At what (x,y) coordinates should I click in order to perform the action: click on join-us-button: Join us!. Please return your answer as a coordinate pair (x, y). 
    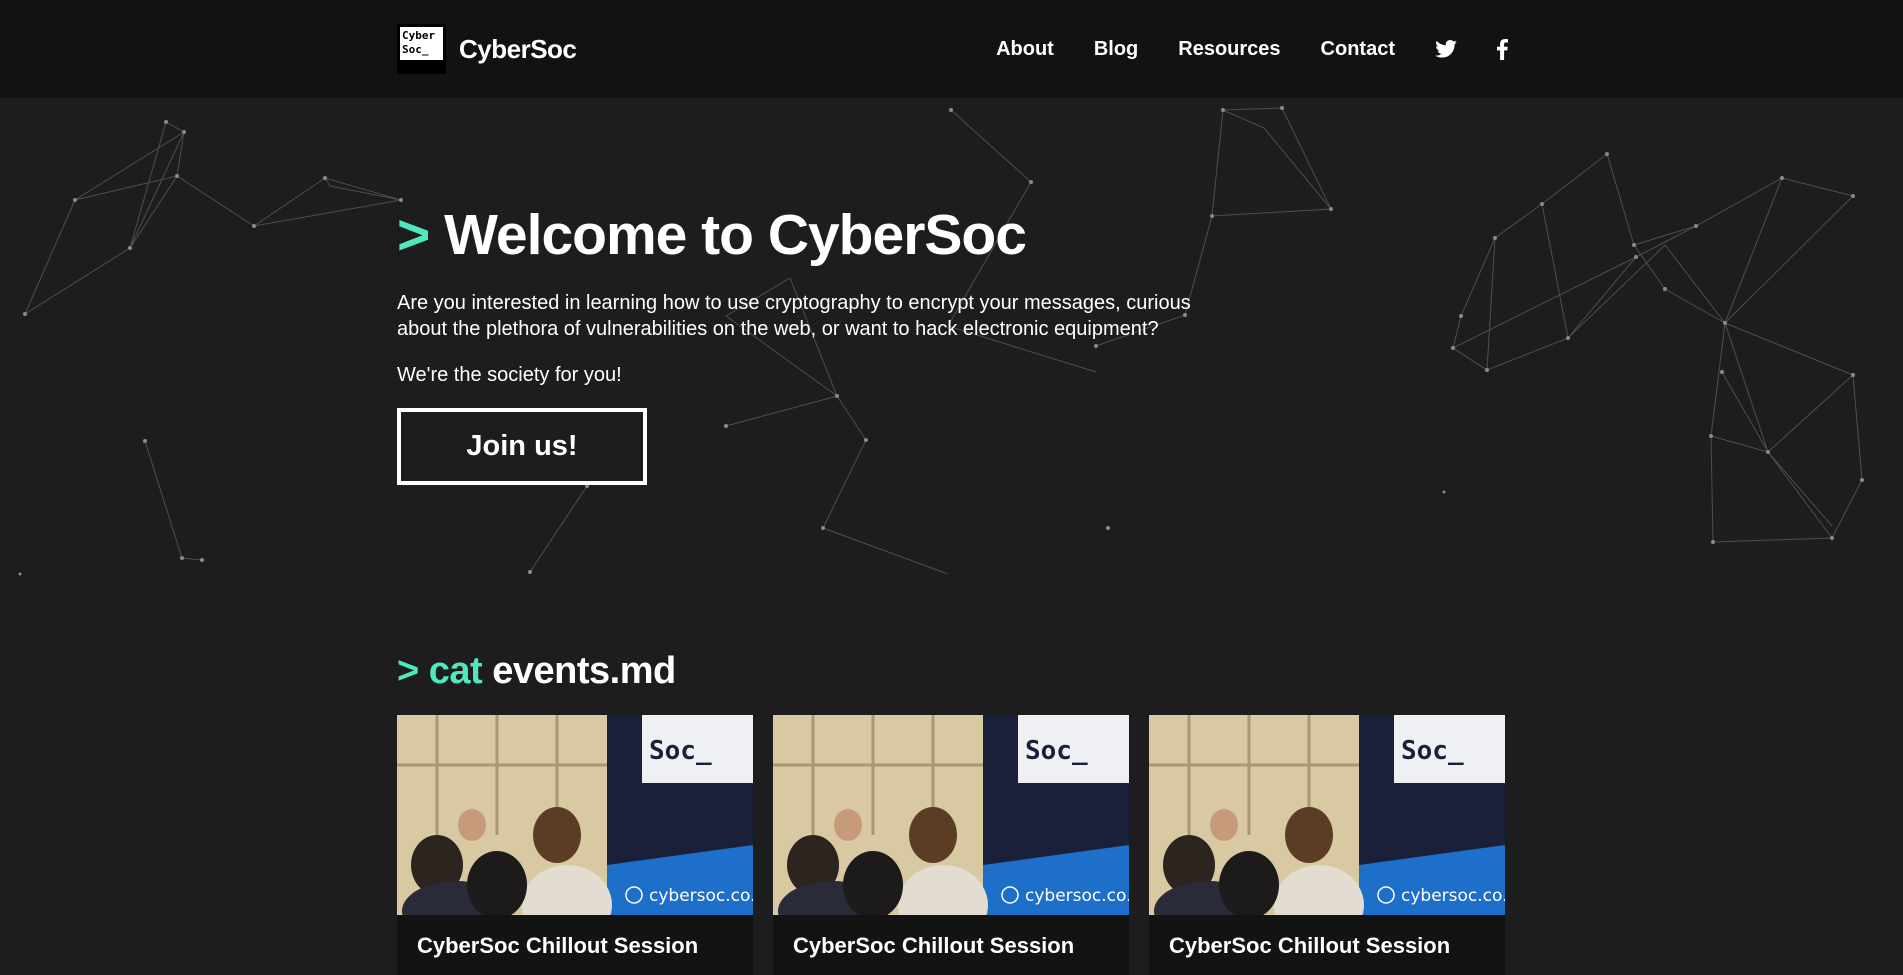
    Looking at the image, I should click on (522, 446).